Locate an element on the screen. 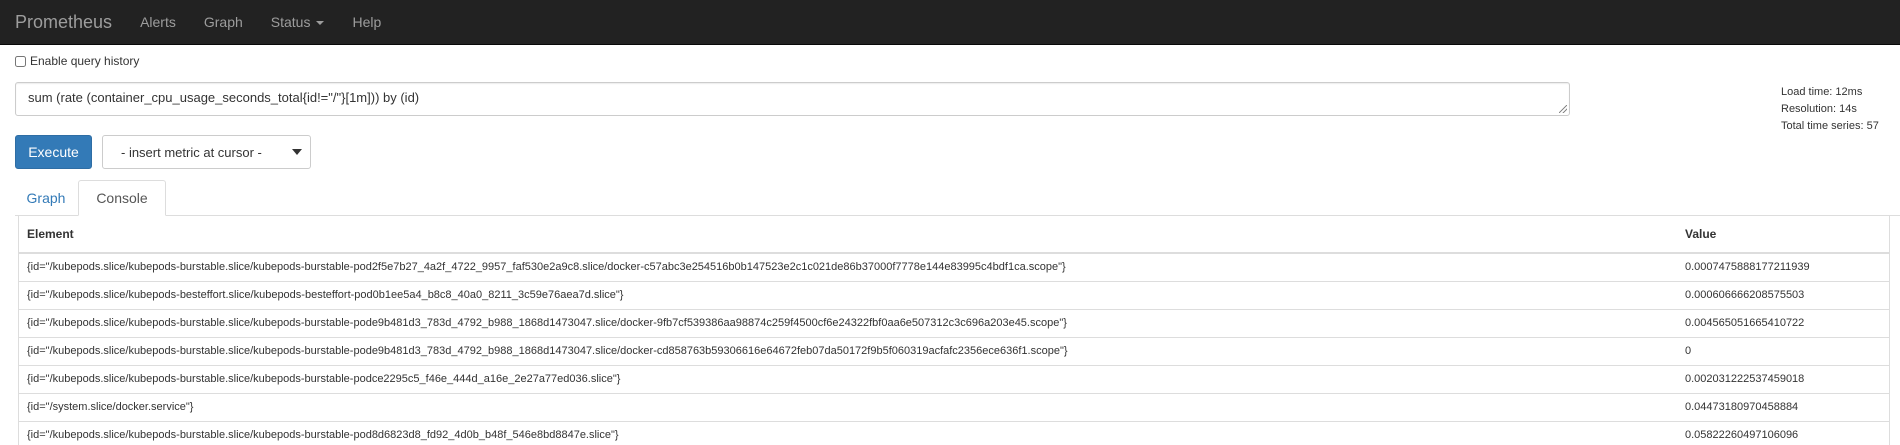 The height and width of the screenshot is (445, 1900). nav-alerts: Alerts is located at coordinates (158, 22).